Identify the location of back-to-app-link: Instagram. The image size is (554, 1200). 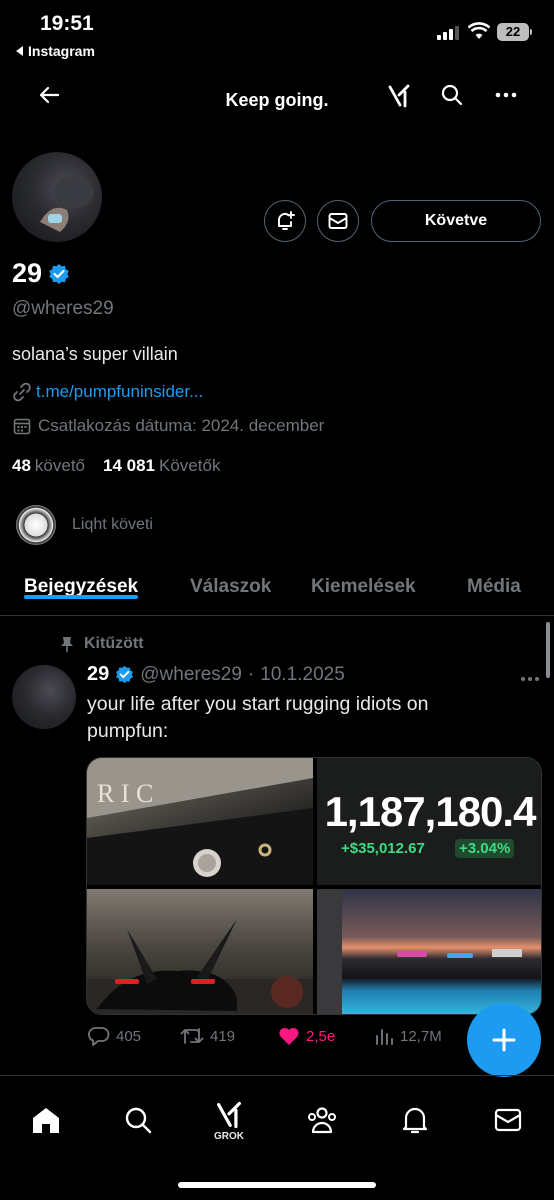
(55, 51).